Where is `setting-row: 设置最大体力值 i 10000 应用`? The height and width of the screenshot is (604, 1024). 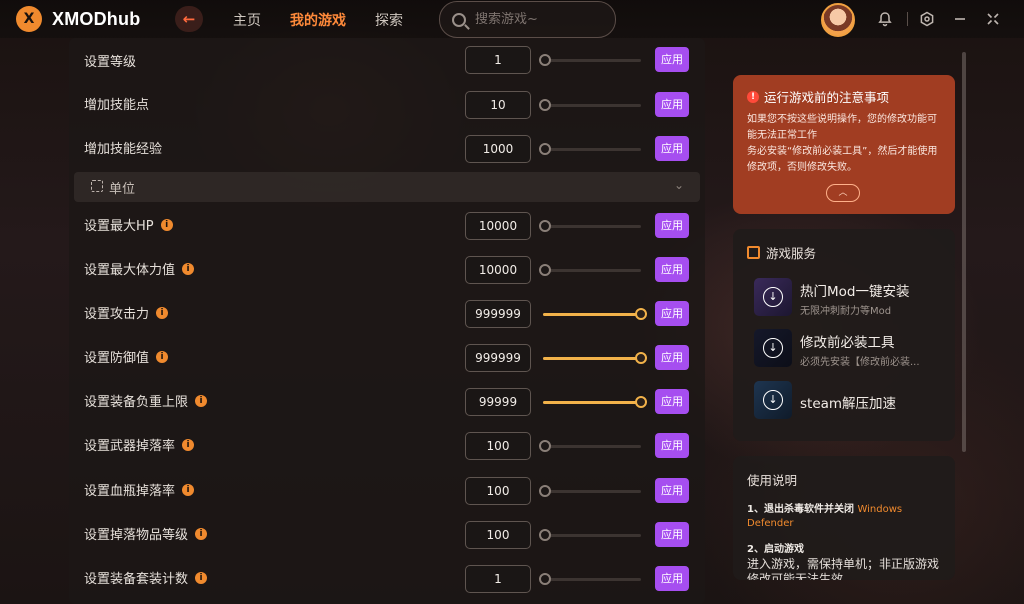 setting-row: 设置最大体力值 i 10000 应用 is located at coordinates (387, 269).